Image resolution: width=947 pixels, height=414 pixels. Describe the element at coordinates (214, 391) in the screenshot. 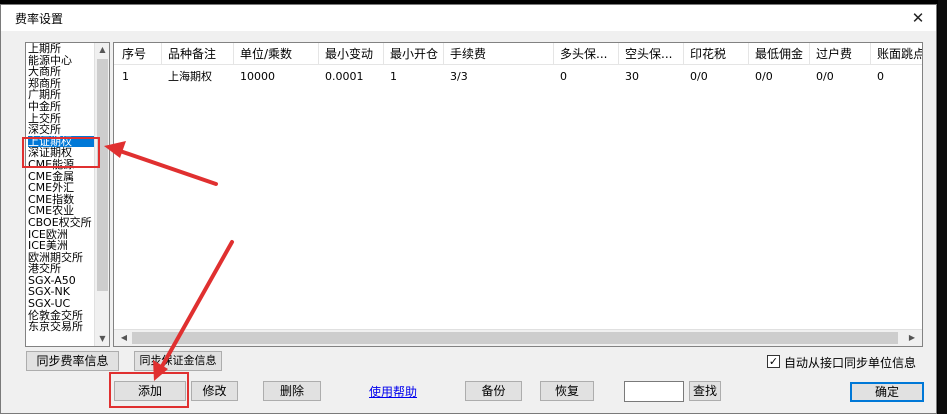

I see `modify-button: 修改` at that location.